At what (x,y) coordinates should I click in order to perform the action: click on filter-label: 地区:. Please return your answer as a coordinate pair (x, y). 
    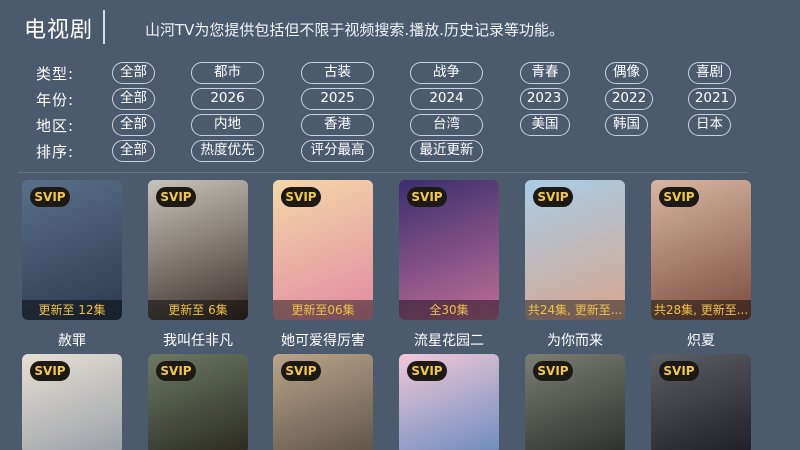
    Looking at the image, I should click on (55, 126).